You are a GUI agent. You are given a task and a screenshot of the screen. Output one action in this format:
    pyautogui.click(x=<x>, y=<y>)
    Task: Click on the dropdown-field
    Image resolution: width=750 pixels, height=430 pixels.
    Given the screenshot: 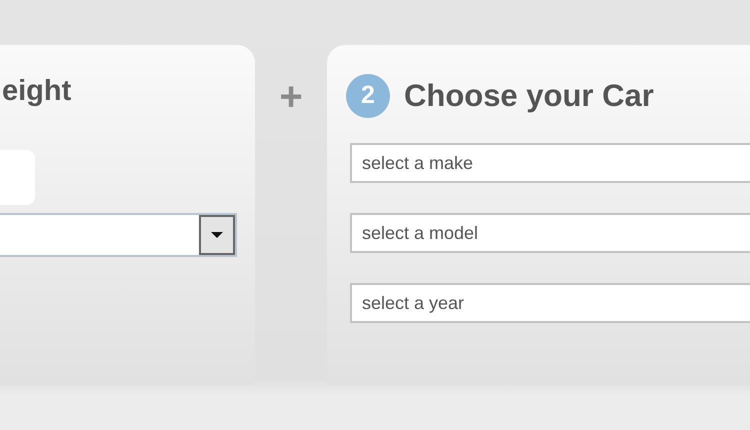 What is the action you would take?
    pyautogui.click(x=118, y=235)
    